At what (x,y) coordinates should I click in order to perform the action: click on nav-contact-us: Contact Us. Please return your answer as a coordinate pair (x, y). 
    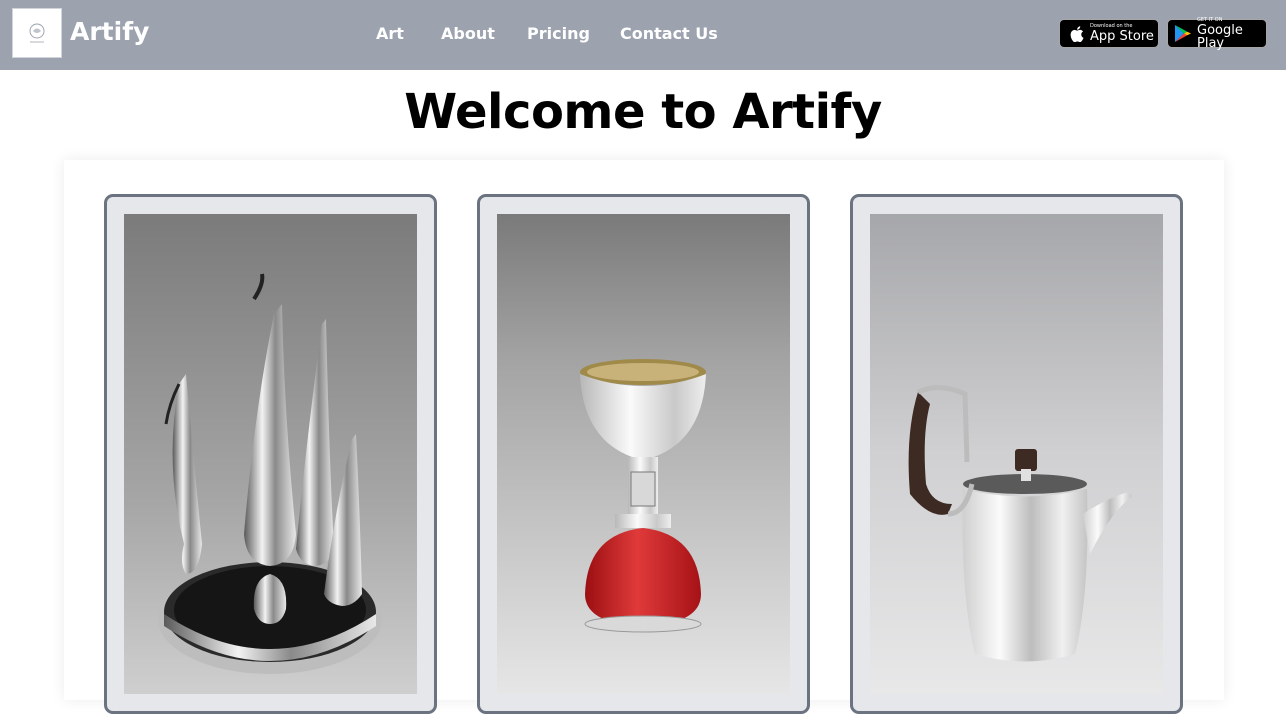
    Looking at the image, I should click on (669, 33).